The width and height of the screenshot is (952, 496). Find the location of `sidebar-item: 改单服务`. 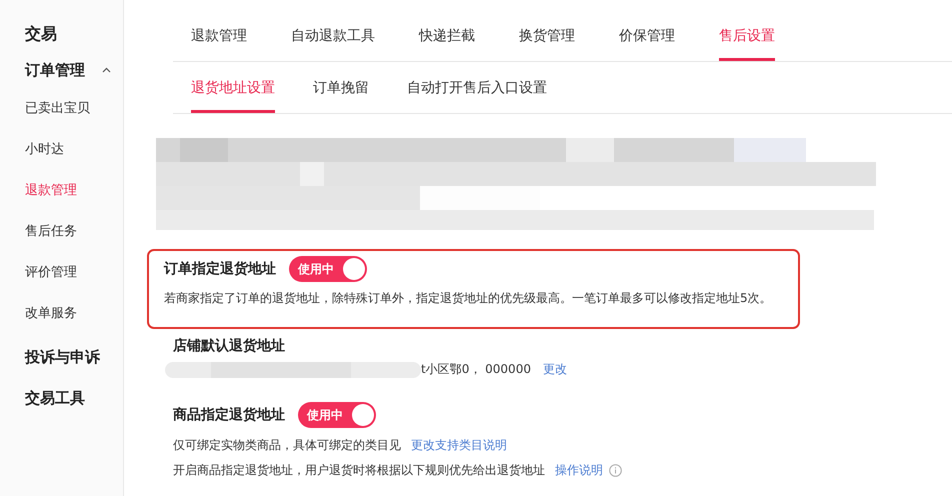

sidebar-item: 改单服务 is located at coordinates (51, 313).